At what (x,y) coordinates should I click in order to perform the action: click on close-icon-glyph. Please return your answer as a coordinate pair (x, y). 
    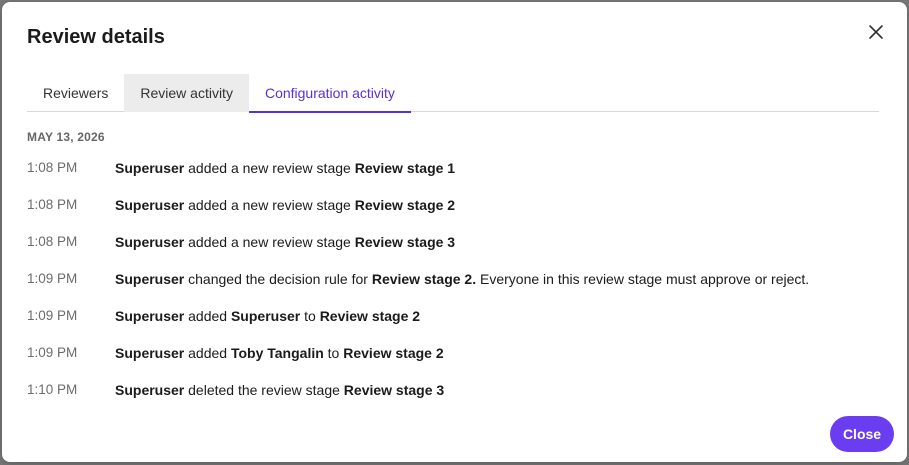
    Looking at the image, I should click on (876, 32).